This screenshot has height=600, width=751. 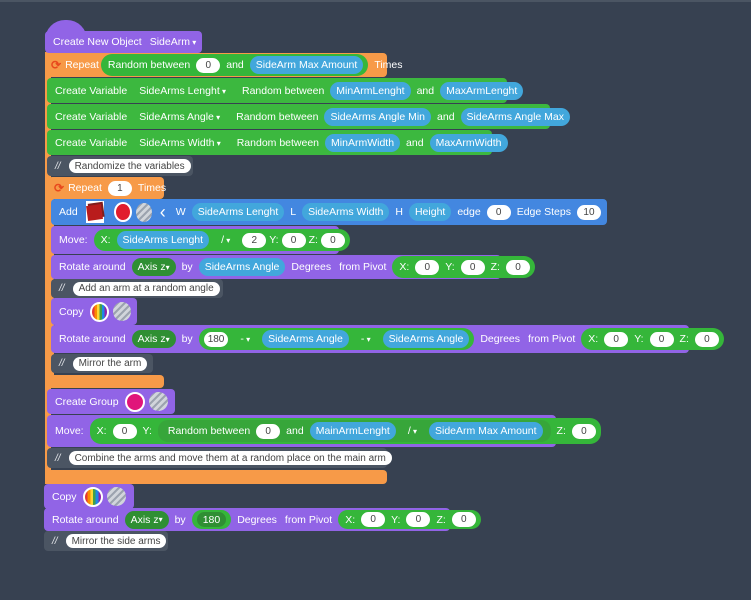 I want to click on max-variable: SideArms Angle Max, so click(x=515, y=116).